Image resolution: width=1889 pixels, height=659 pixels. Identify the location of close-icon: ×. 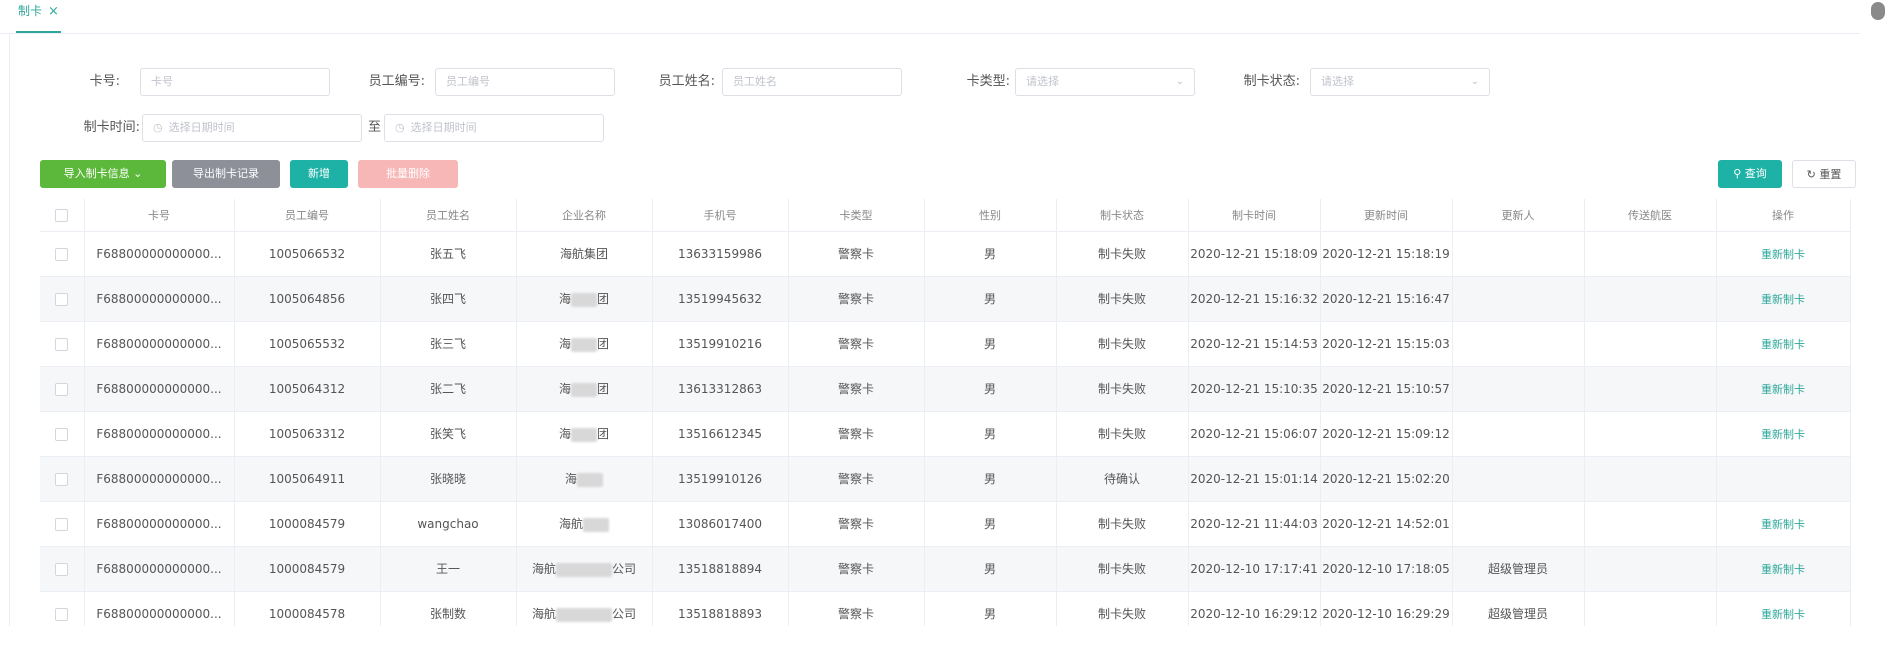
(53, 11).